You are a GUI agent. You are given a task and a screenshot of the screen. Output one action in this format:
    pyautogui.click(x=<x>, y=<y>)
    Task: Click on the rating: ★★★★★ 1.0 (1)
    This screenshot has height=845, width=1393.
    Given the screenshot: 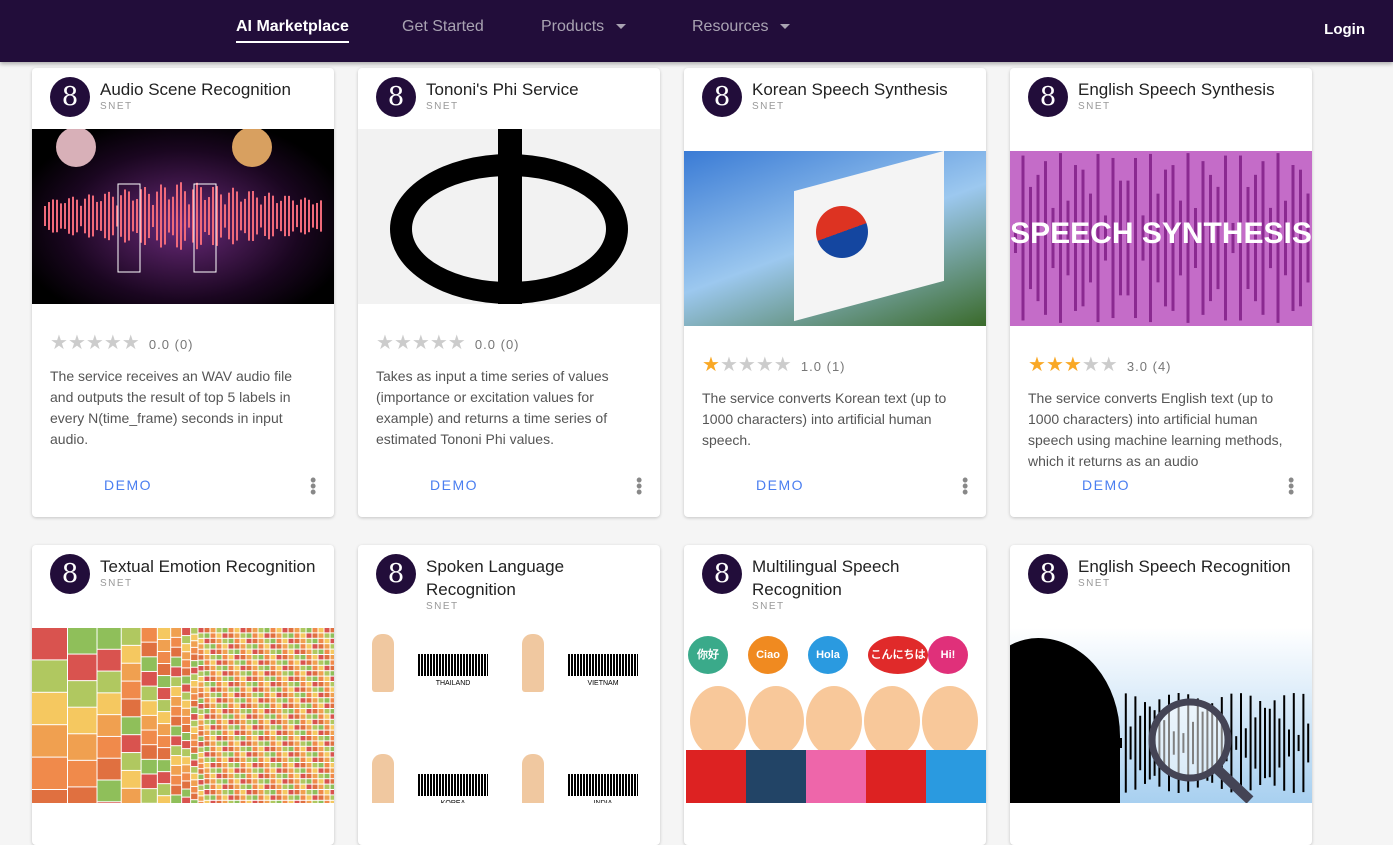 What is the action you would take?
    pyautogui.click(x=844, y=364)
    